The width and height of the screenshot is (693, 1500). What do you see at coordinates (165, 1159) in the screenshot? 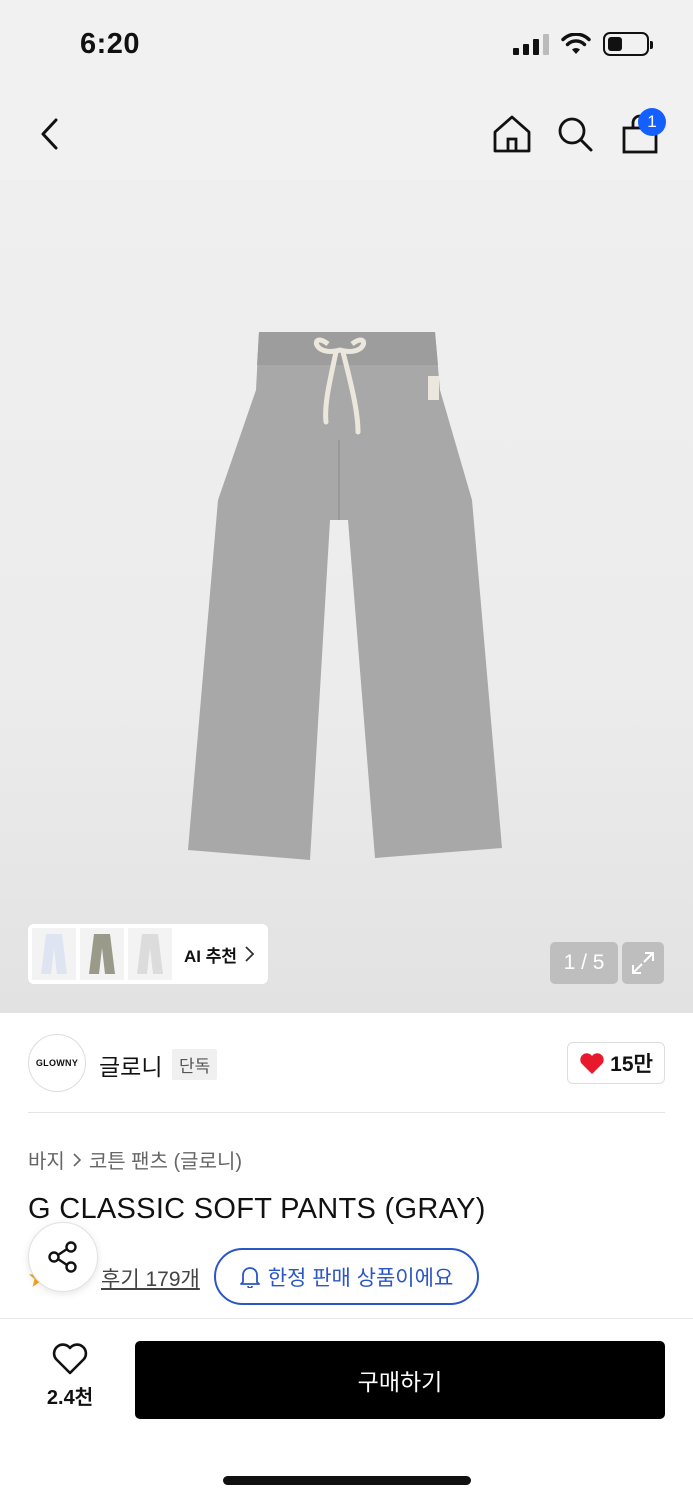
I see `breadcrumb-subcategory: 코튼 팬츠 (글로니)` at bounding box center [165, 1159].